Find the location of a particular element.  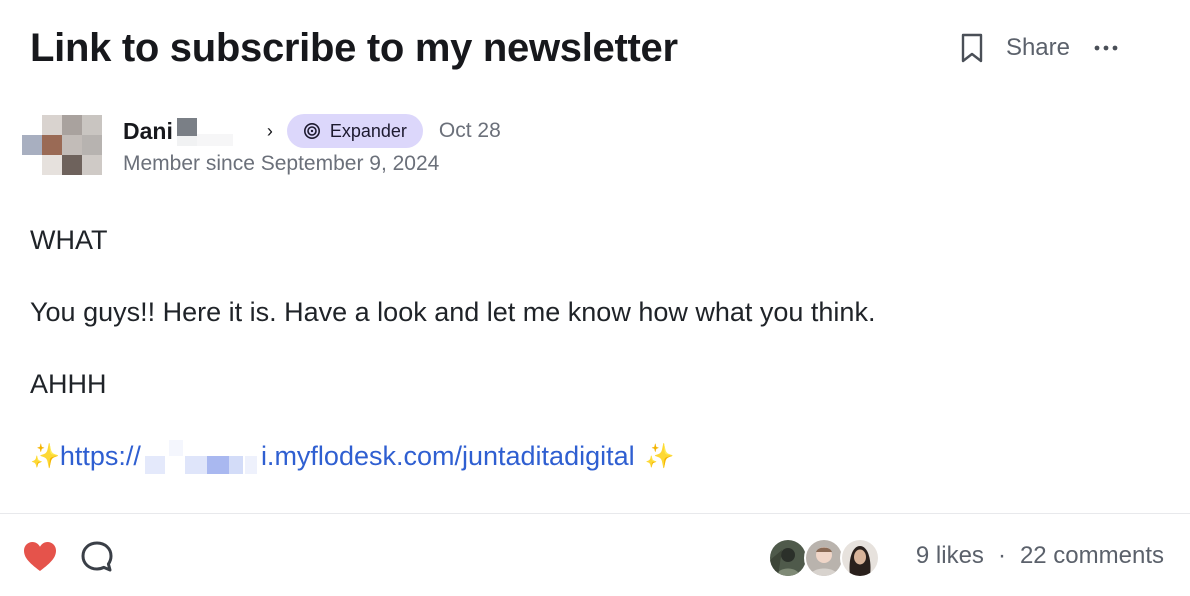

engagement-counts: 9 likes · 22 comments is located at coordinates (1040, 556).